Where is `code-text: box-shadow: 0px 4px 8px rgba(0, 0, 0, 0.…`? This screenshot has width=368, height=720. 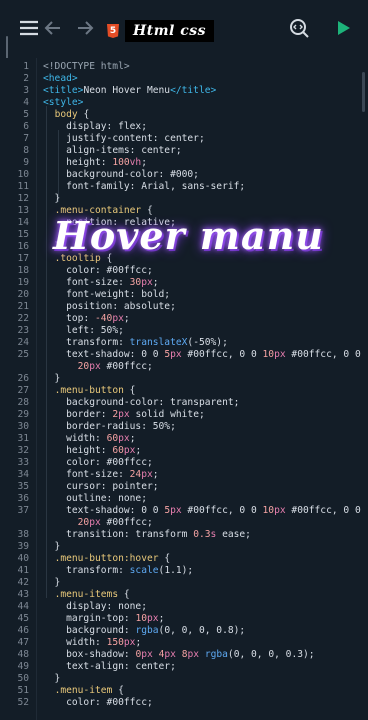
code-text: box-shadow: 0px 4px 8px rgba(0, 0, 0, 0.… is located at coordinates (190, 654).